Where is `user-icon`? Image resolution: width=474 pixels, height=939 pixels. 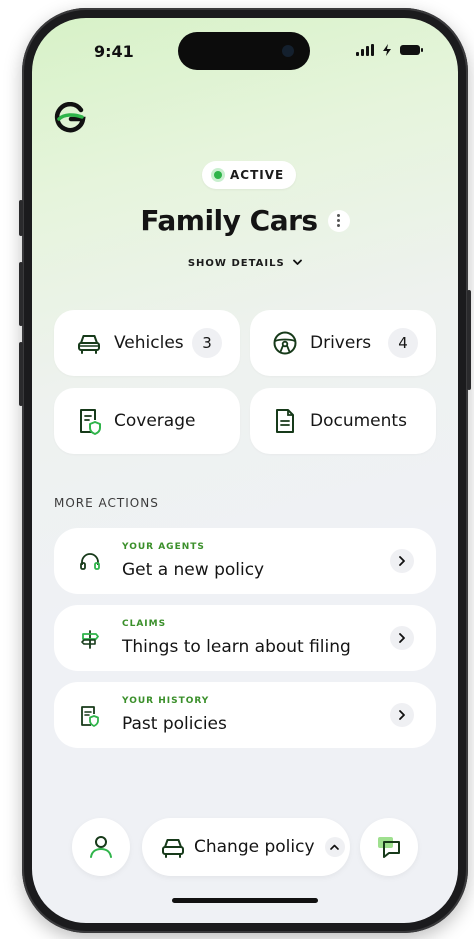
user-icon is located at coordinates (101, 847).